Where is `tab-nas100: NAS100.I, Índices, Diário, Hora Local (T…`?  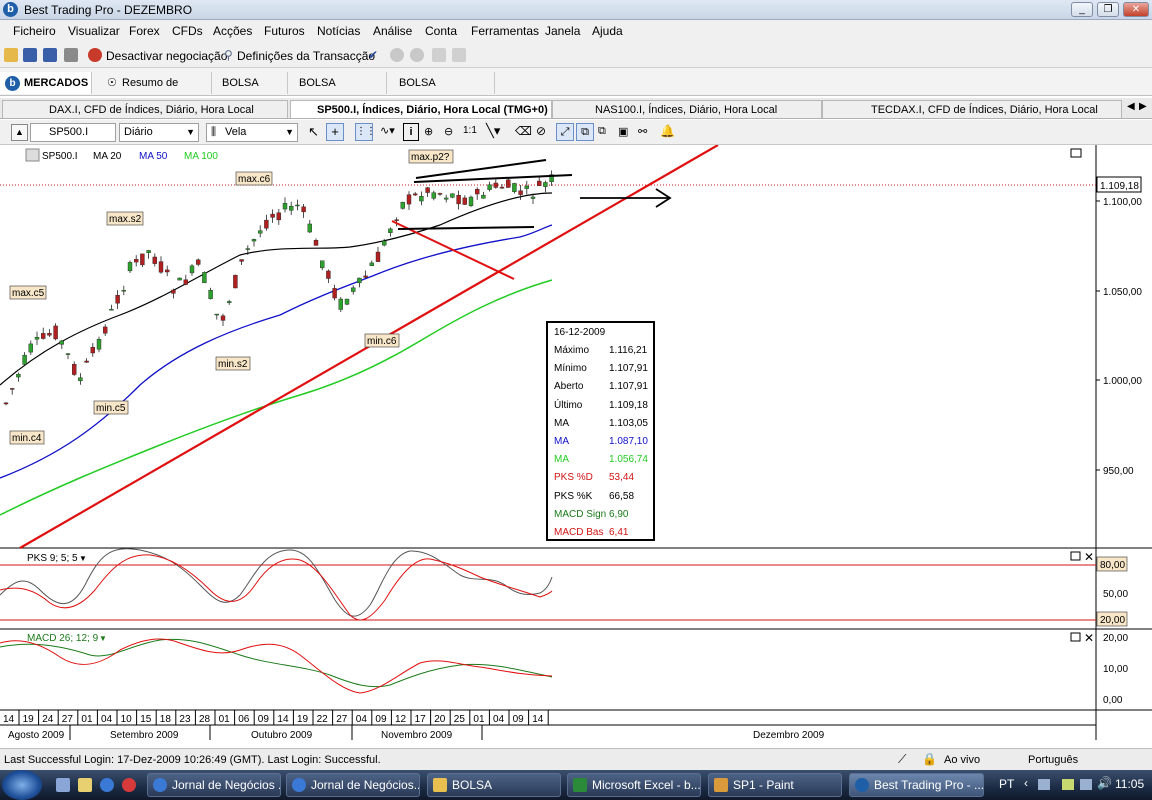
tab-nas100: NAS100.I, Índices, Diário, Hora Local (T… is located at coordinates (687, 117).